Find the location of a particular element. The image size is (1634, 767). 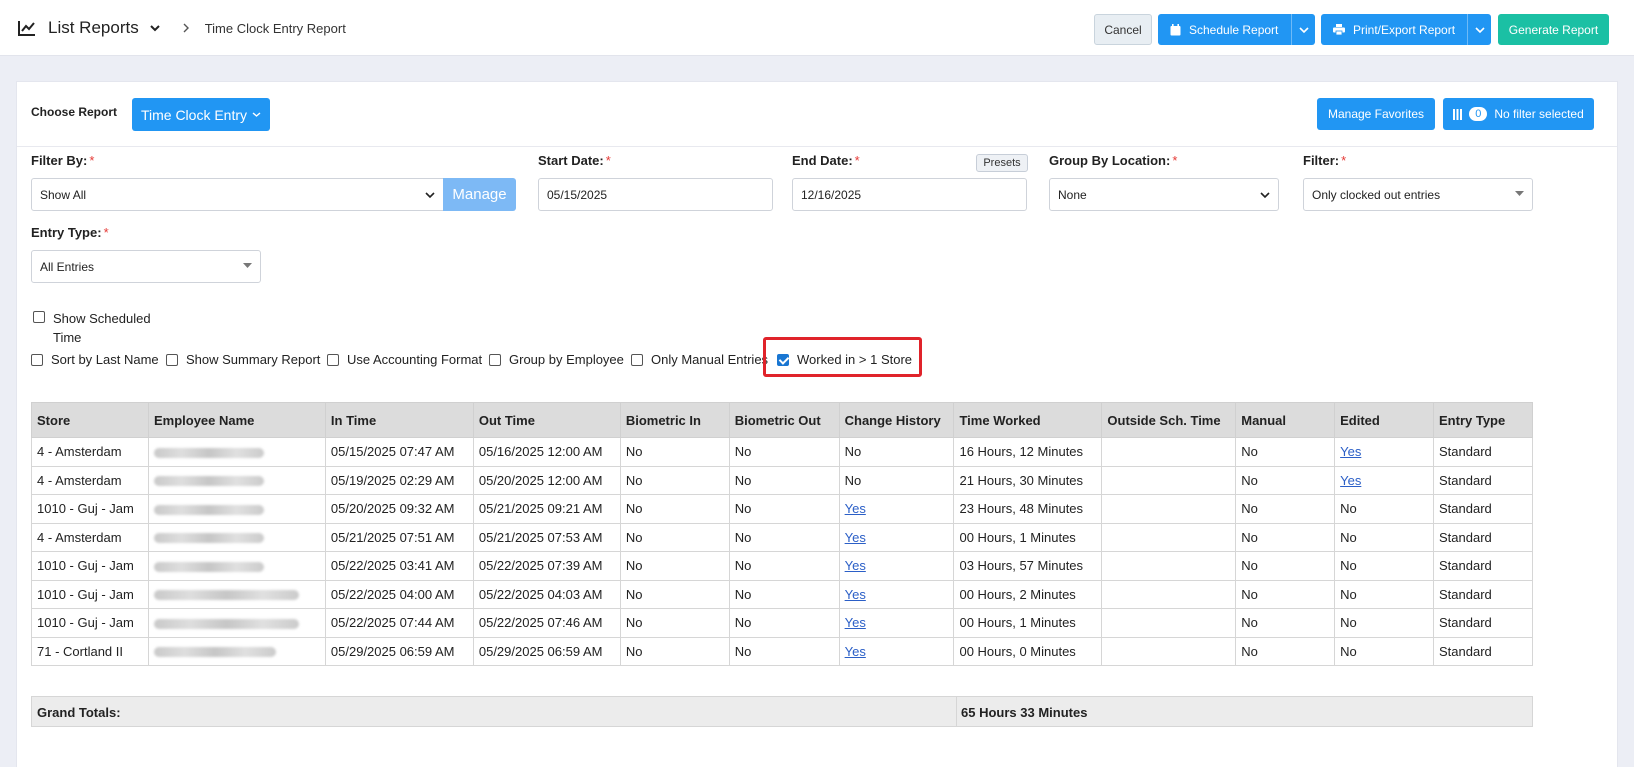

group-by-location-select: None is located at coordinates (1164, 194).